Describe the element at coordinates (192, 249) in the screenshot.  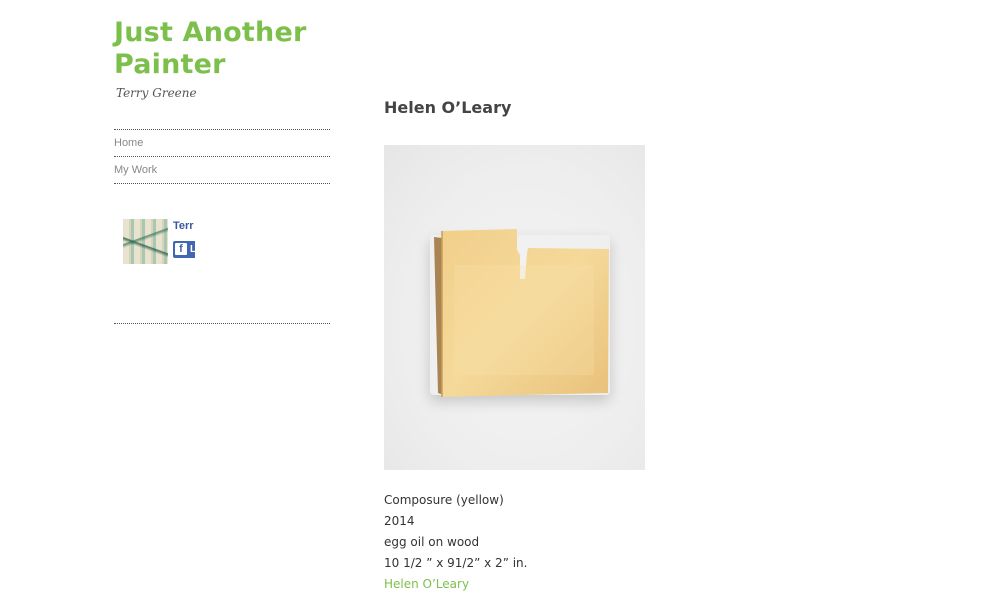
I see `facebook-like-label: L` at that location.